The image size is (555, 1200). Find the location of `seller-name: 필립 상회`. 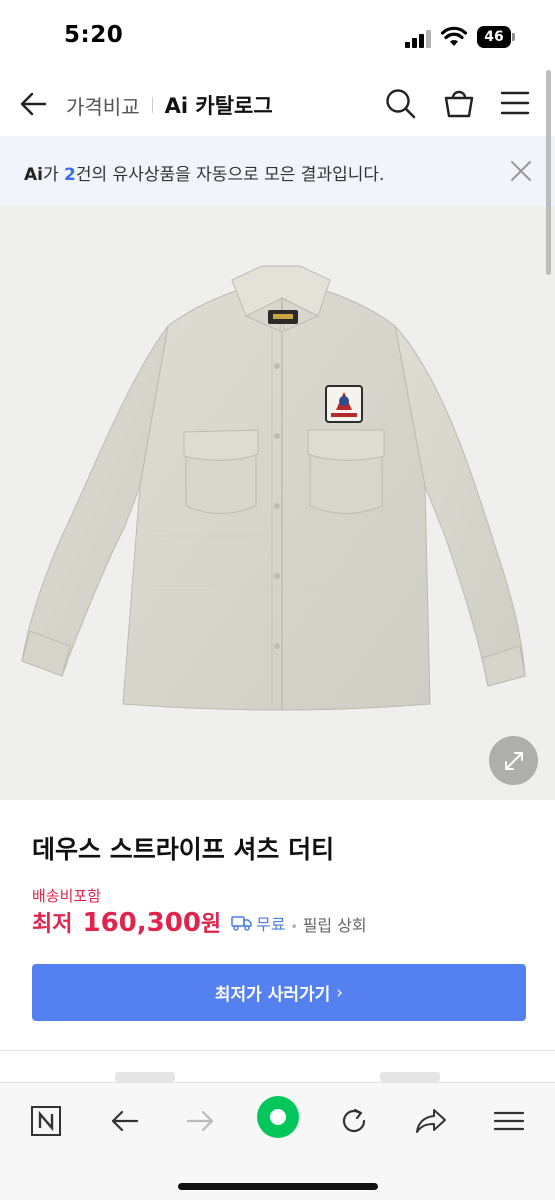

seller-name: 필립 상회 is located at coordinates (335, 924).